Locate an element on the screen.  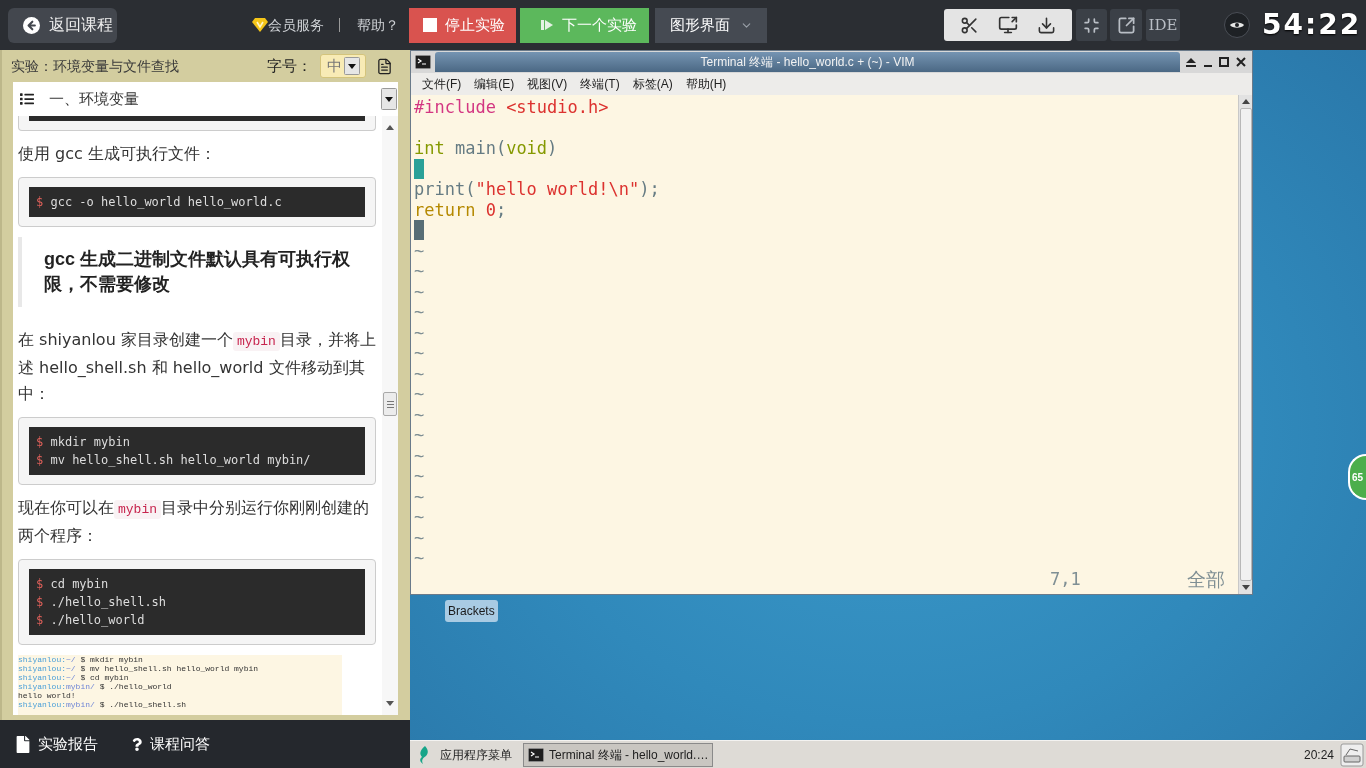
qa-link: 课程问答 is located at coordinates (171, 744).